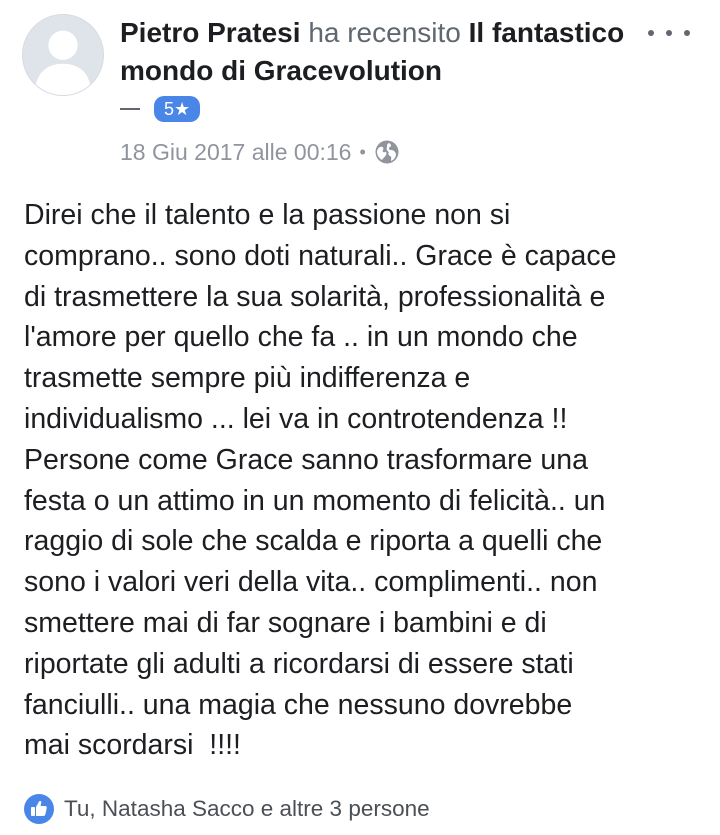 The image size is (720, 835). Describe the element at coordinates (39, 809) in the screenshot. I see `like-icon` at that location.